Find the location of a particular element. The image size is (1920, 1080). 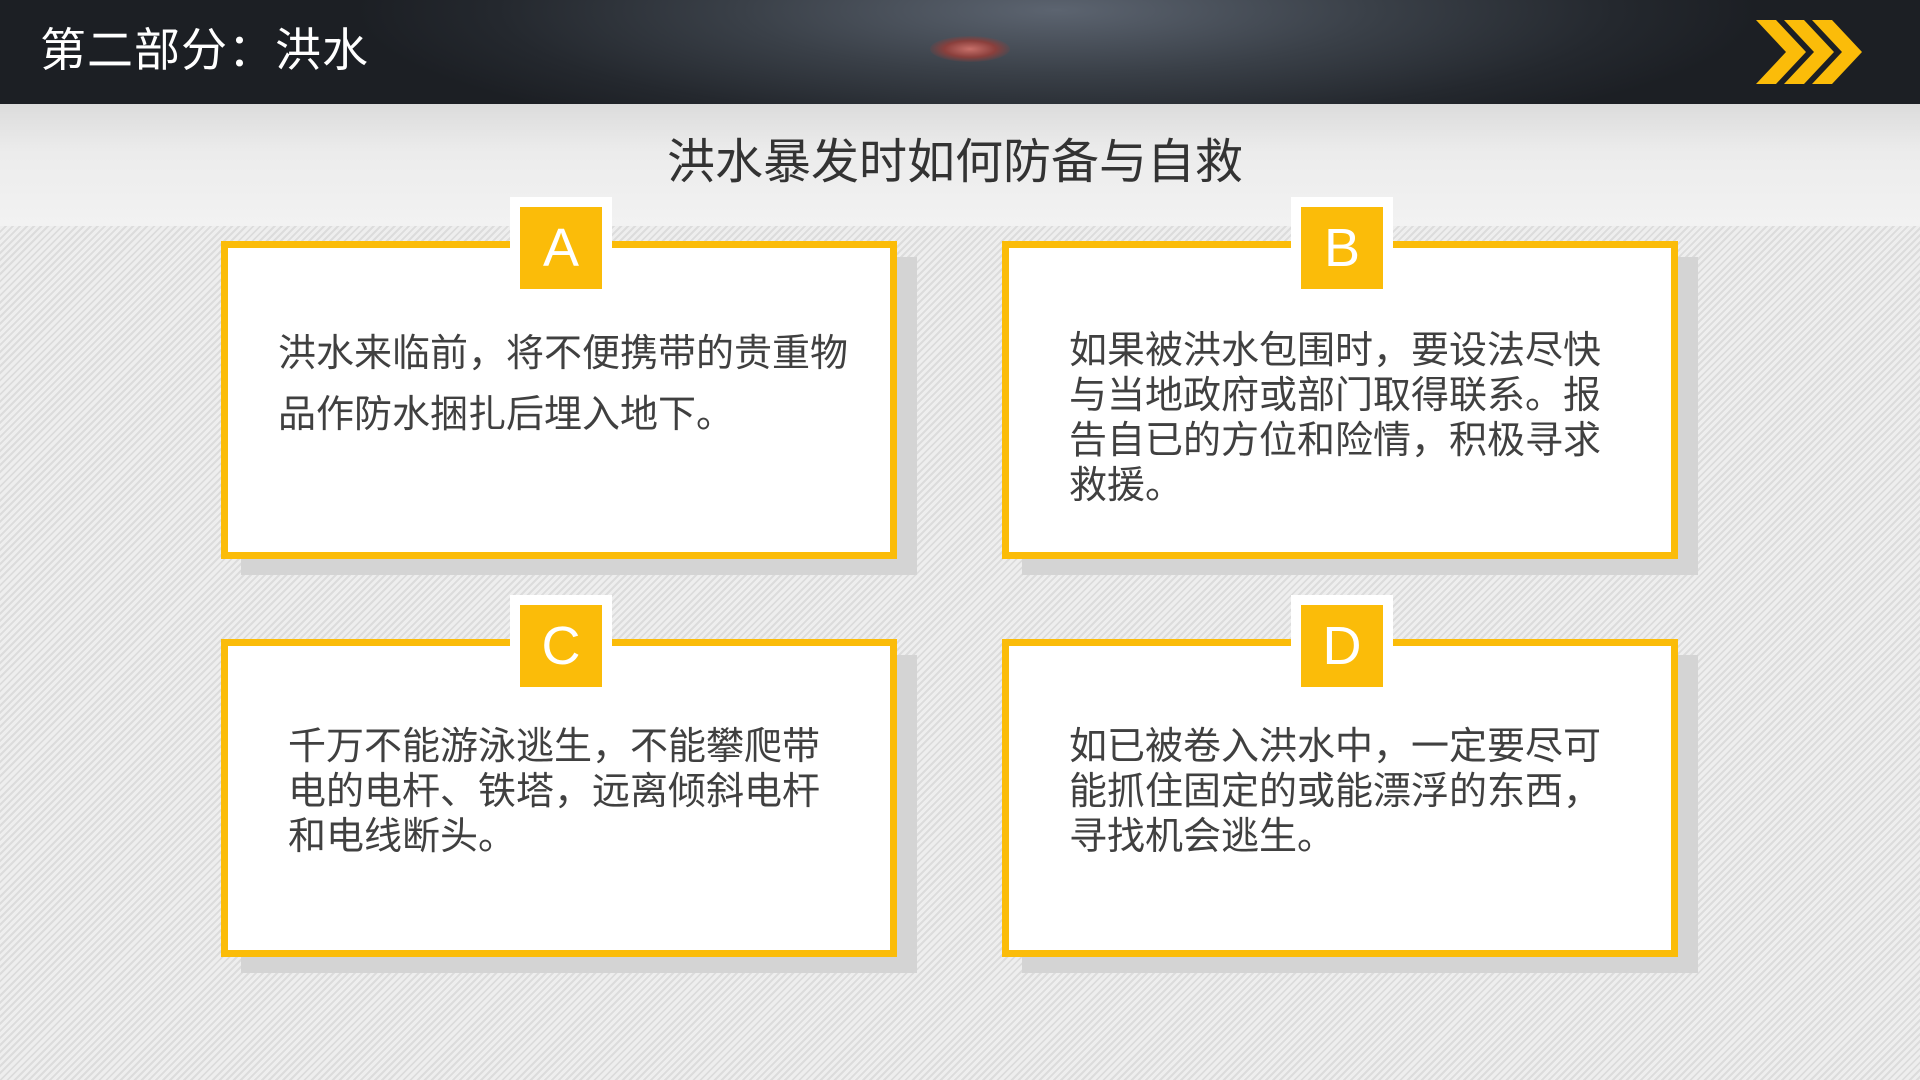

card-badge-frame: A is located at coordinates (561, 245).